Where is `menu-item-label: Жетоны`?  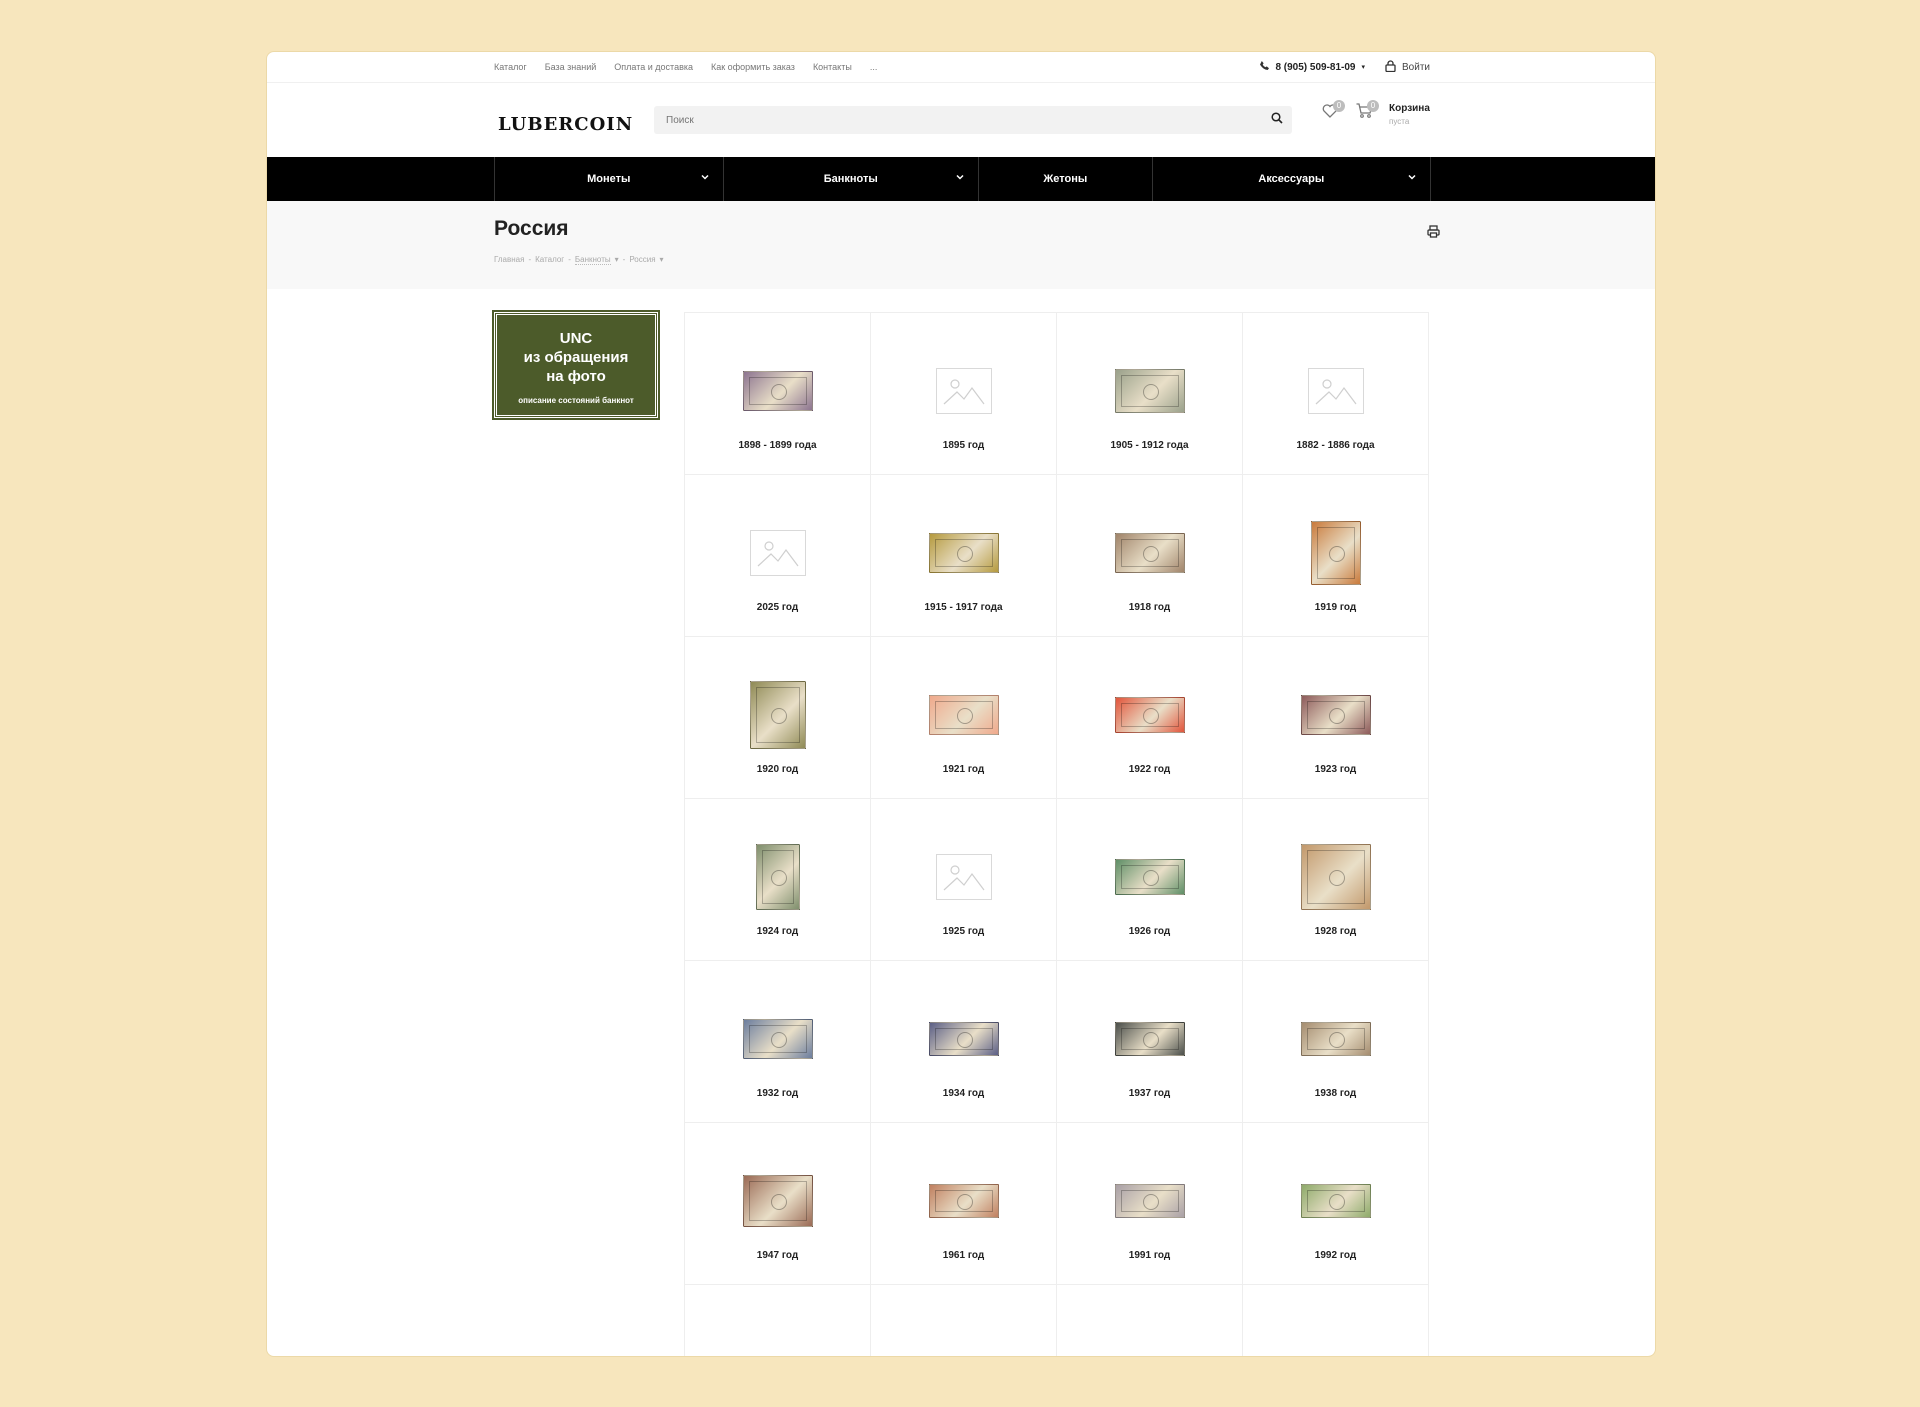 menu-item-label: Жетоны is located at coordinates (1065, 179).